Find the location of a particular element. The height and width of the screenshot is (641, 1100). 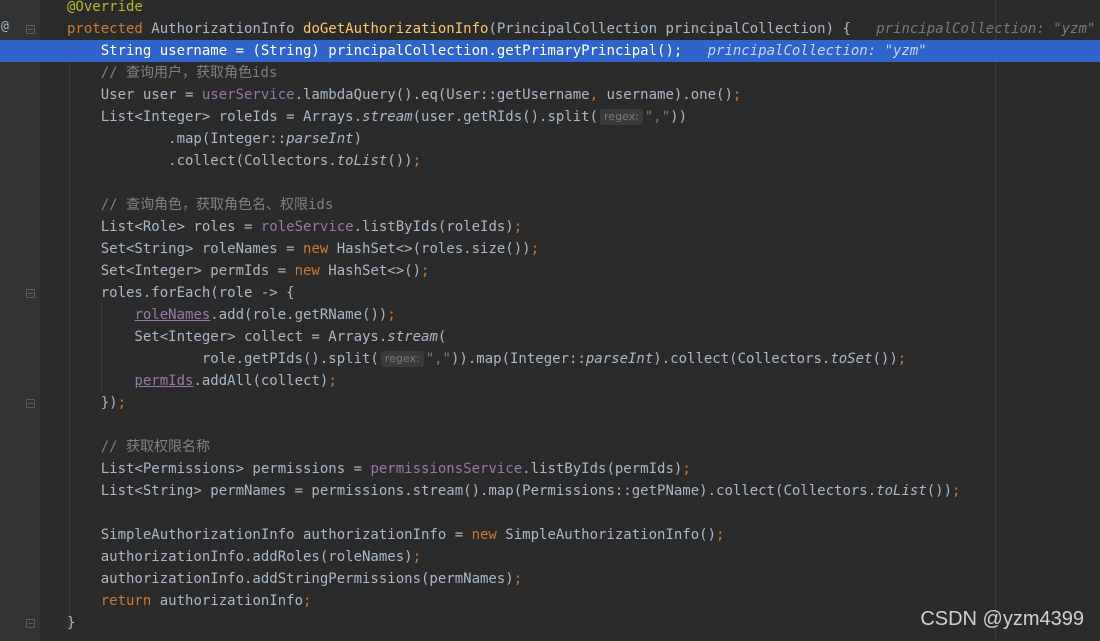

code-comment: // 查询角色，获取角色名、权限ids is located at coordinates (217, 205).